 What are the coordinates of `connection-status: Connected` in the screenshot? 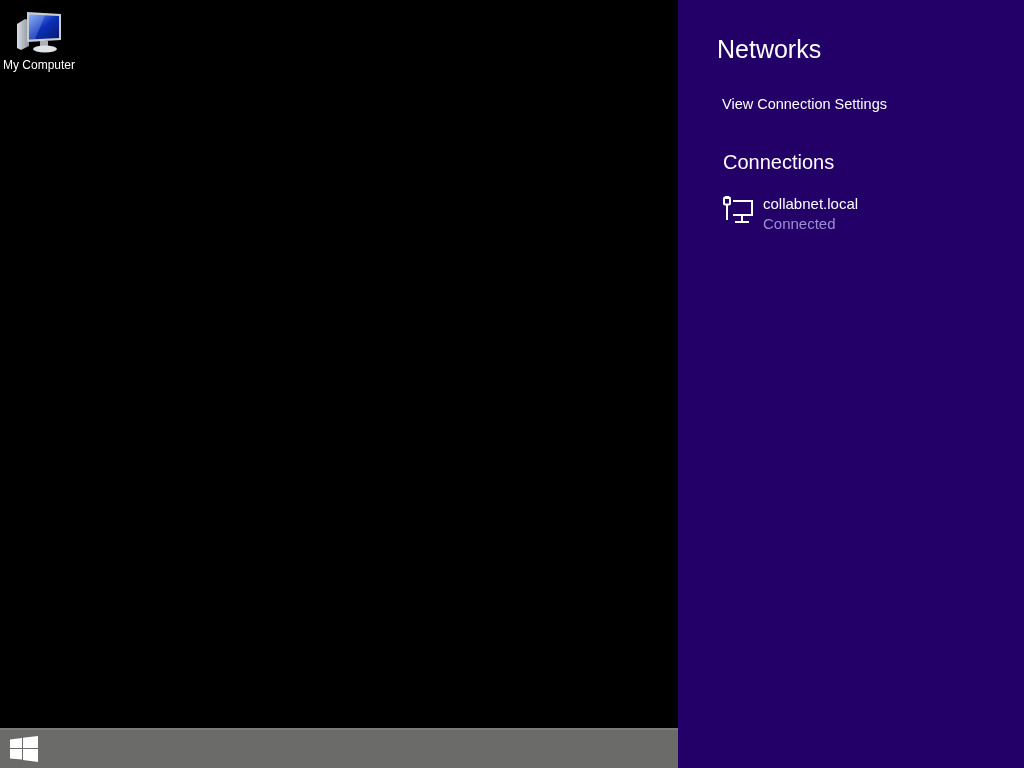 It's located at (800, 224).